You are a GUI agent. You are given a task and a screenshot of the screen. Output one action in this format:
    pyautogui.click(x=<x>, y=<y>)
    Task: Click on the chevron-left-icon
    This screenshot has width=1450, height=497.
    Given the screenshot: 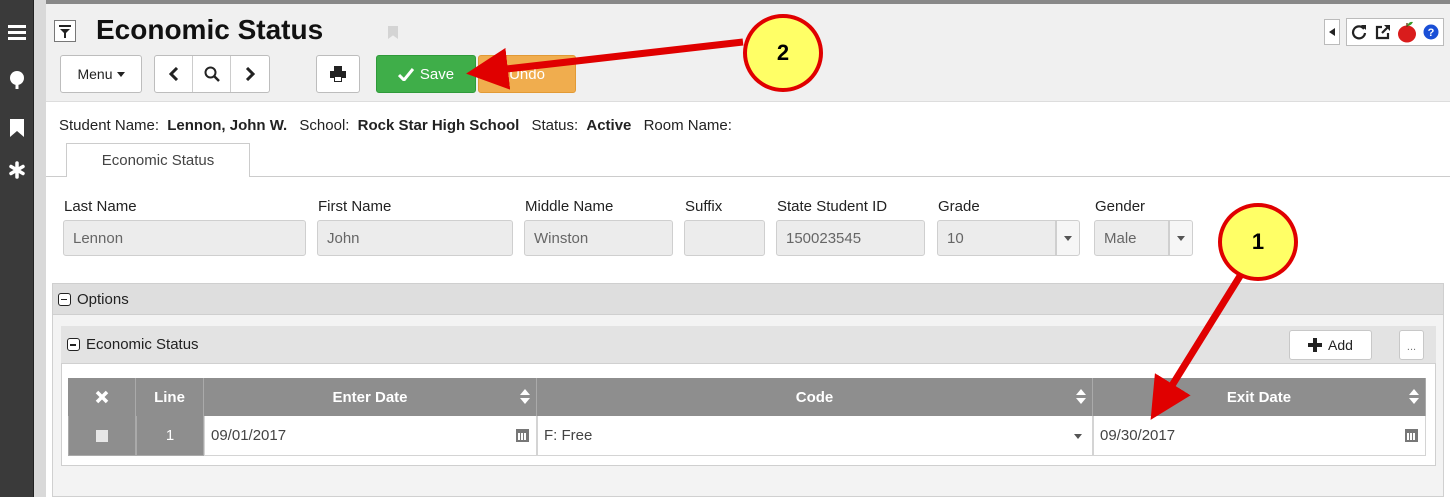 What is the action you would take?
    pyautogui.click(x=173, y=74)
    